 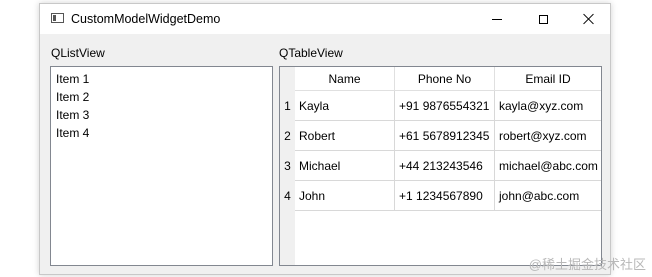 I want to click on minimize-icon, so click(x=497, y=19).